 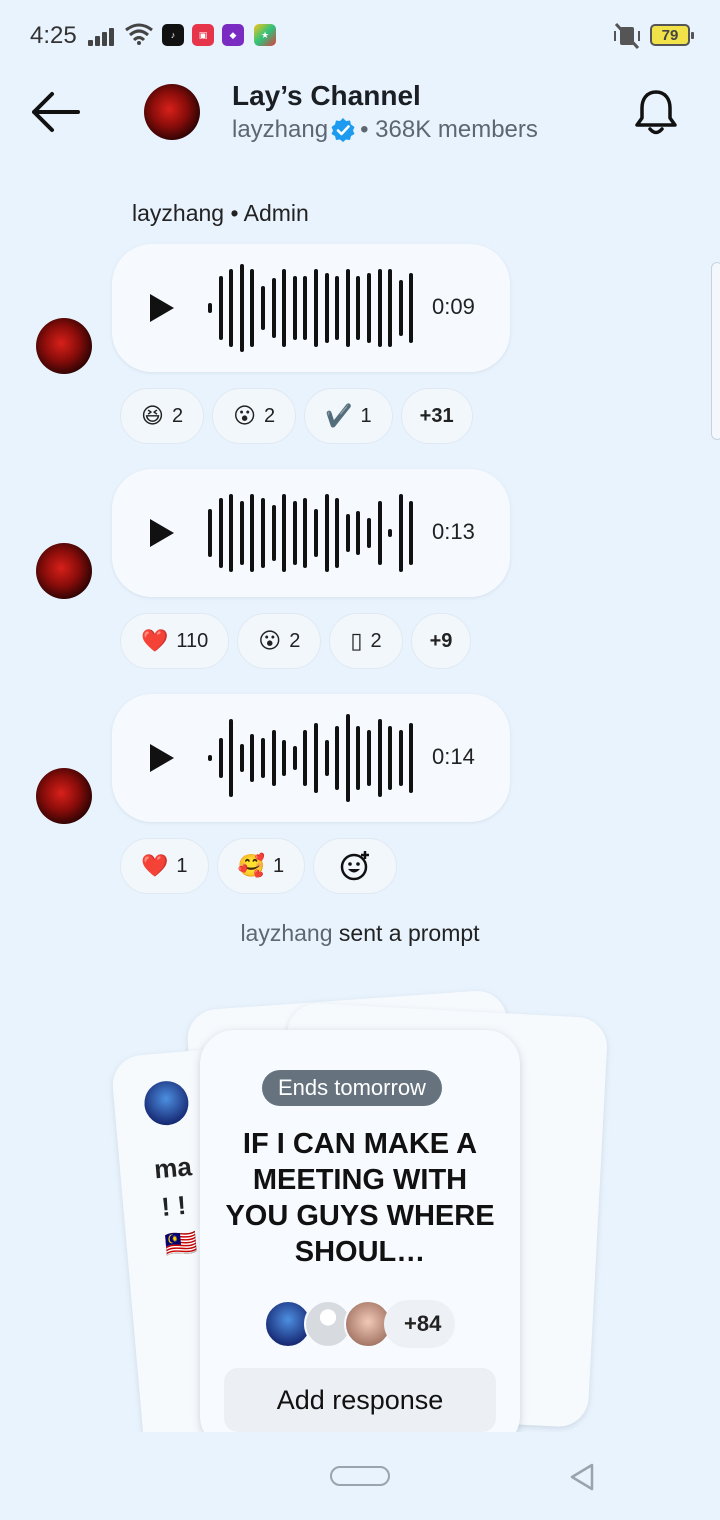 What do you see at coordinates (172, 112) in the screenshot?
I see `channel-avatar` at bounding box center [172, 112].